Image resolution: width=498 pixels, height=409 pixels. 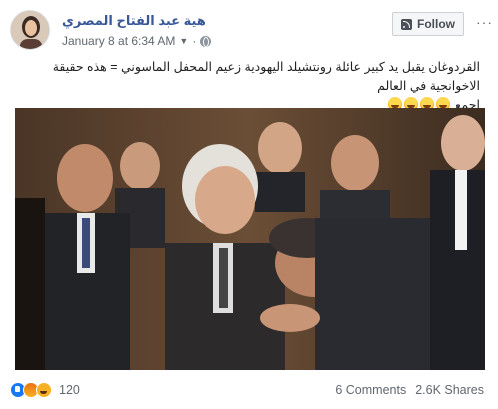 What do you see at coordinates (409, 390) in the screenshot?
I see `engagement-counts: 6 Comments 2.6K Shares` at bounding box center [409, 390].